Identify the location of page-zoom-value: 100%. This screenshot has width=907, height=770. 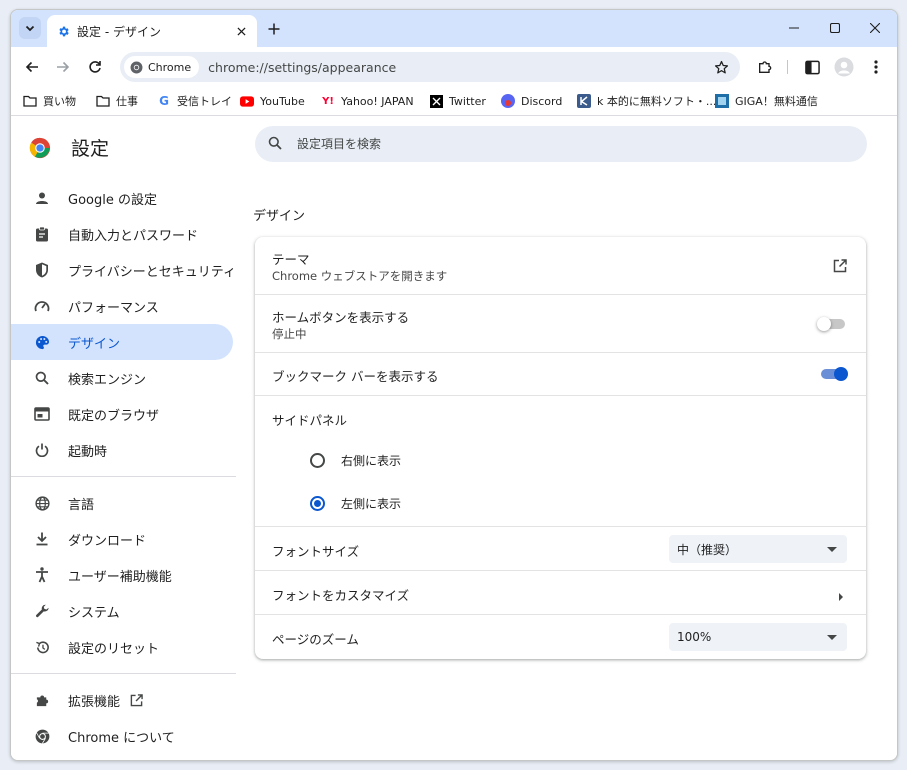
(694, 637).